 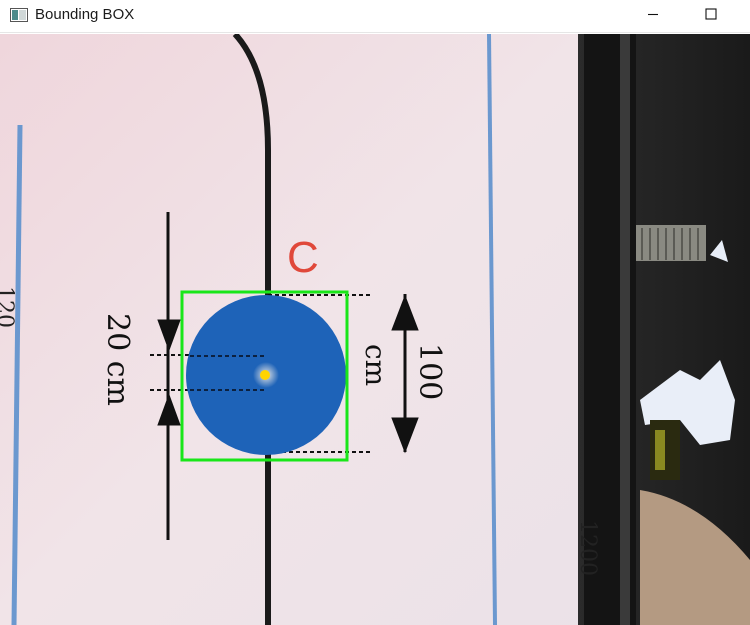 I want to click on minimize-icon, so click(x=653, y=16).